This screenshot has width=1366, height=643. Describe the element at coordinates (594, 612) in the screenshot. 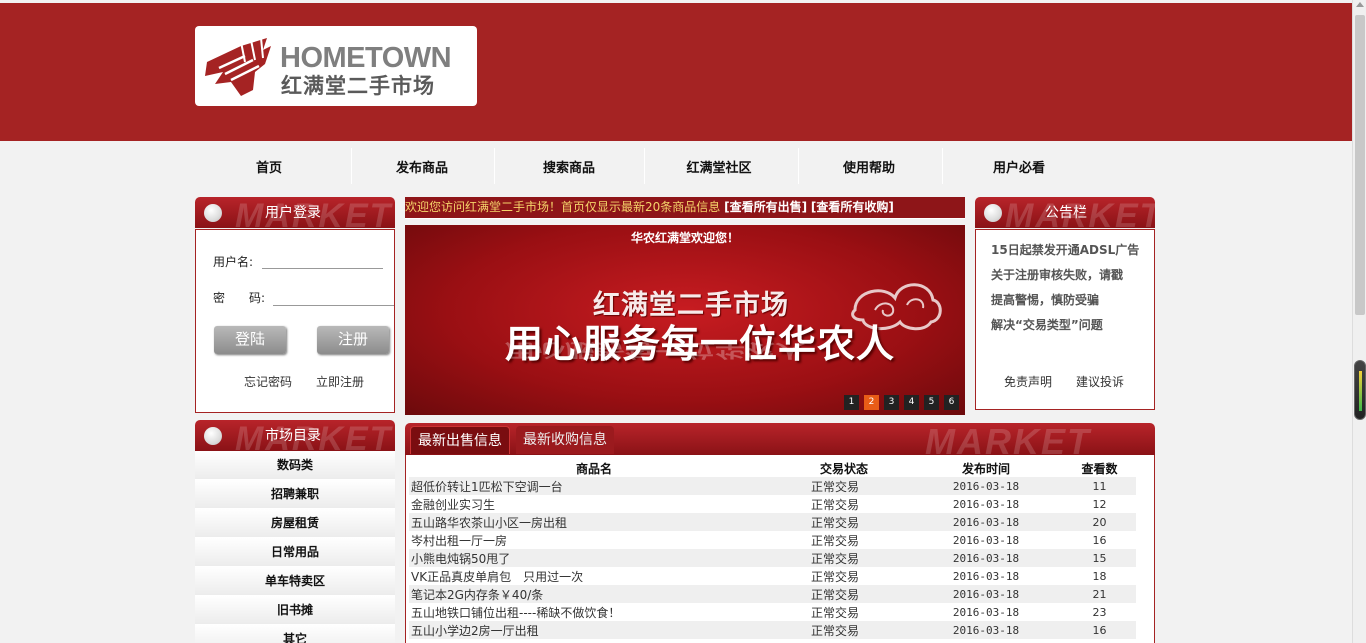

I see `item-name-link: 五山地铁口铺位出租----稀缺不做饮食！` at that location.